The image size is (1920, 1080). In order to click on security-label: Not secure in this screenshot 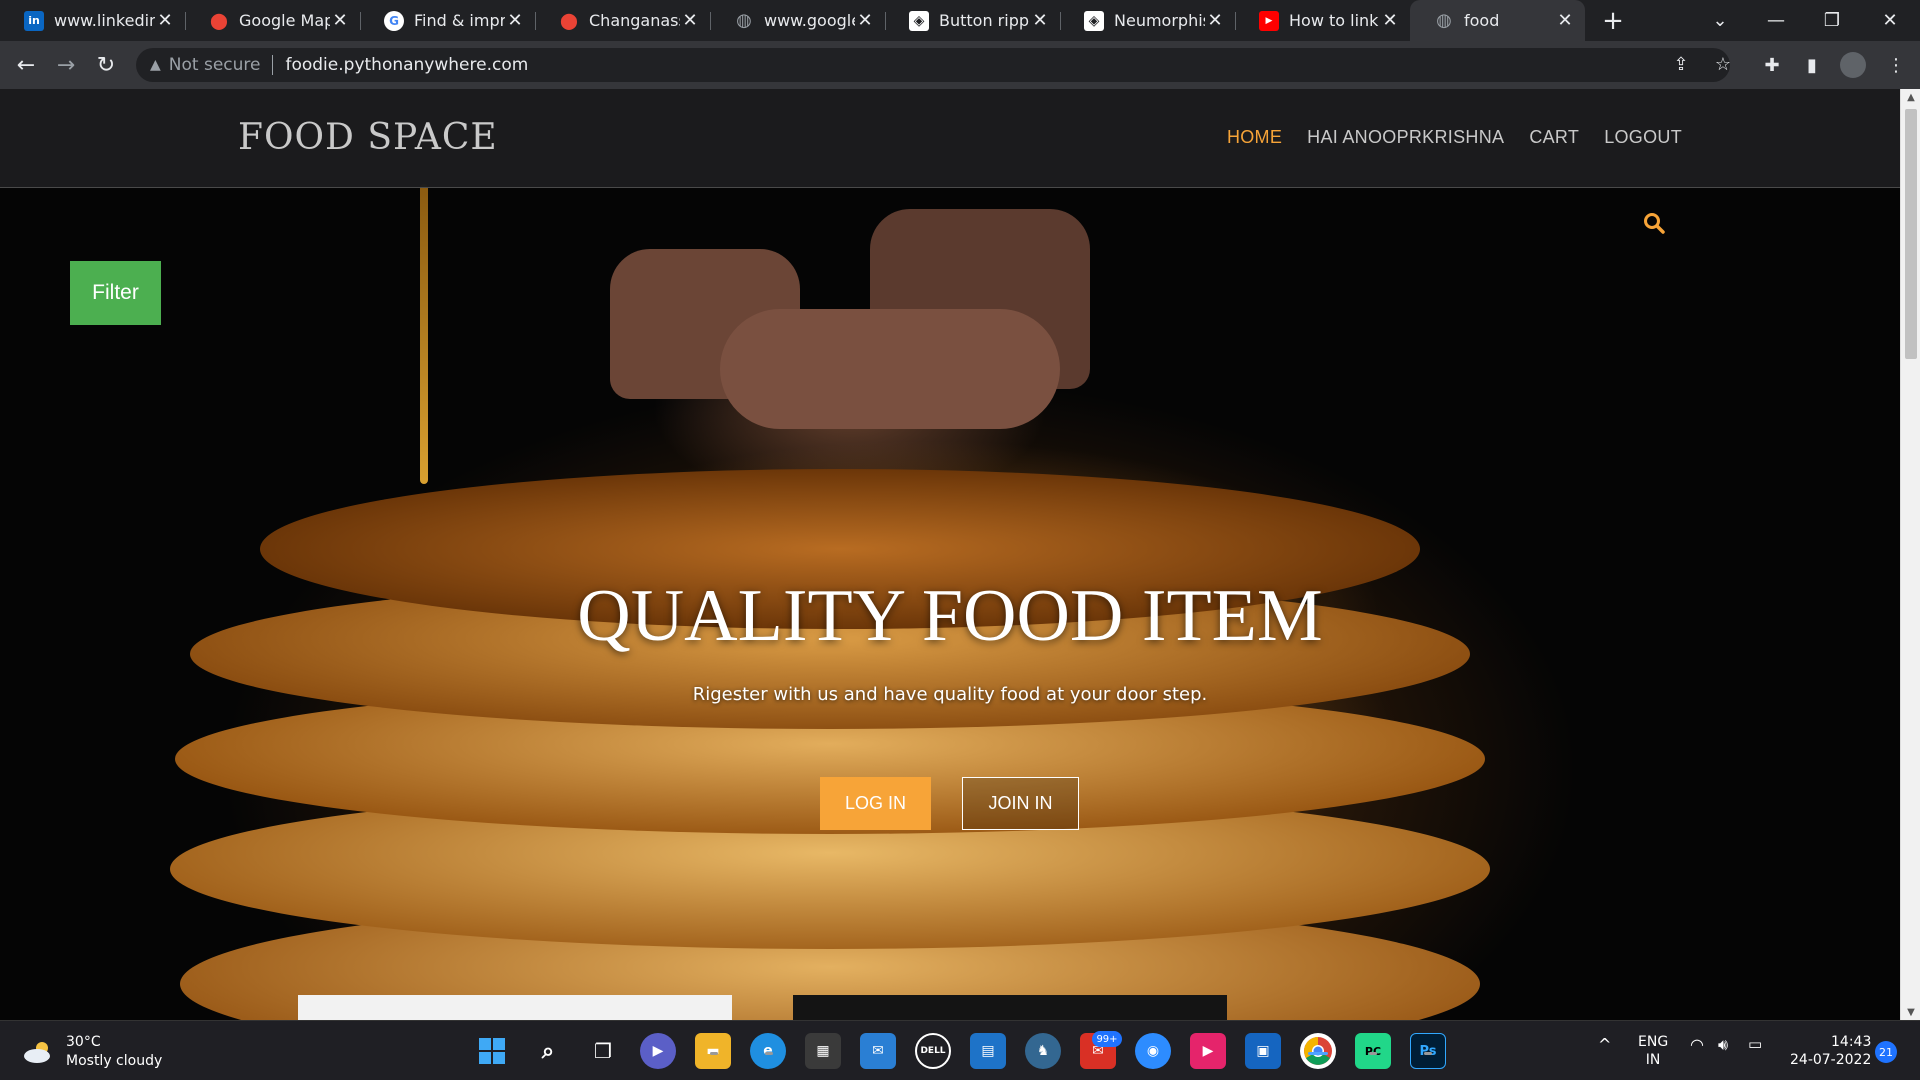, I will do `click(215, 65)`.